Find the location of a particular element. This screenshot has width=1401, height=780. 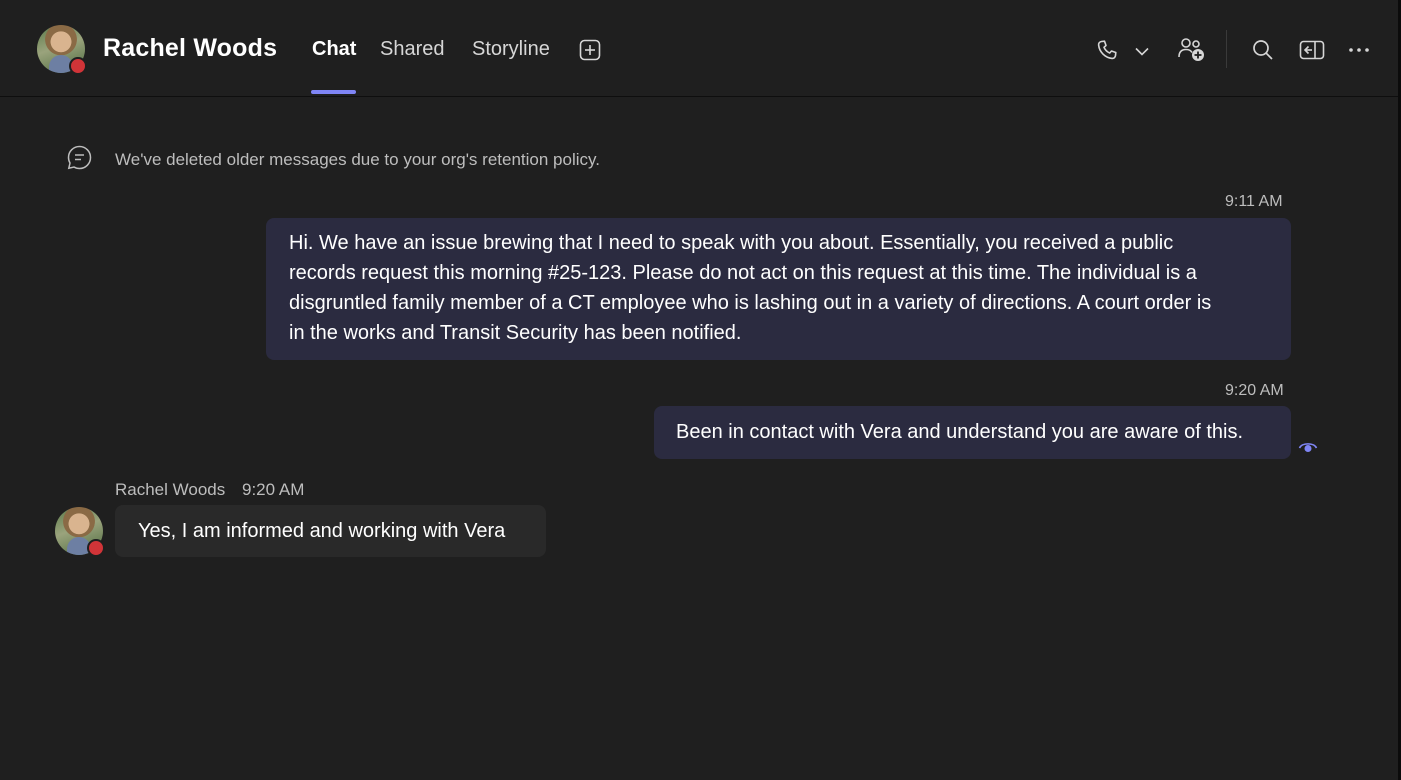

chat-bubble-icon is located at coordinates (79, 160).